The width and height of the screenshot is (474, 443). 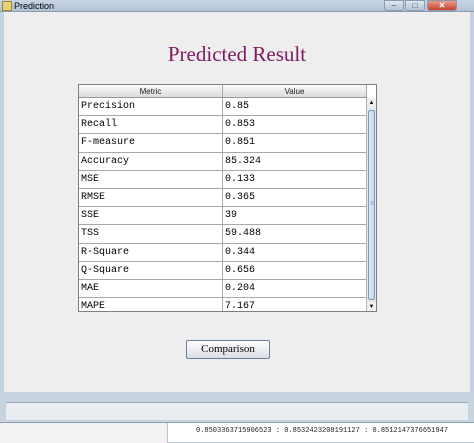 What do you see at coordinates (151, 234) in the screenshot?
I see `metric-cell: TSS` at bounding box center [151, 234].